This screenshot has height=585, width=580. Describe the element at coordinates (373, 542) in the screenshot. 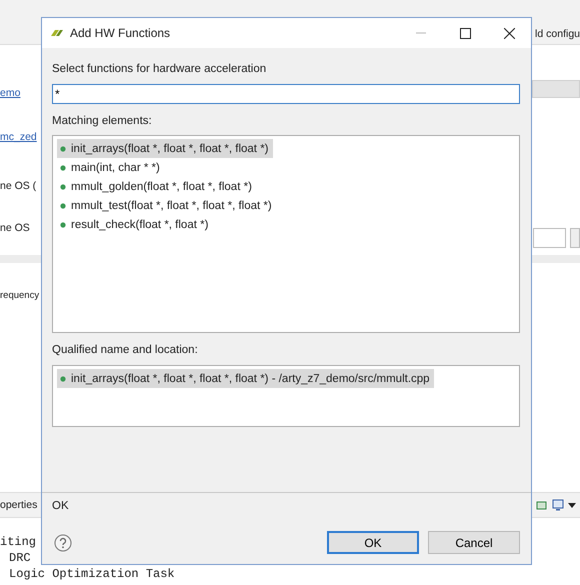

I see `ok-button: OK` at that location.